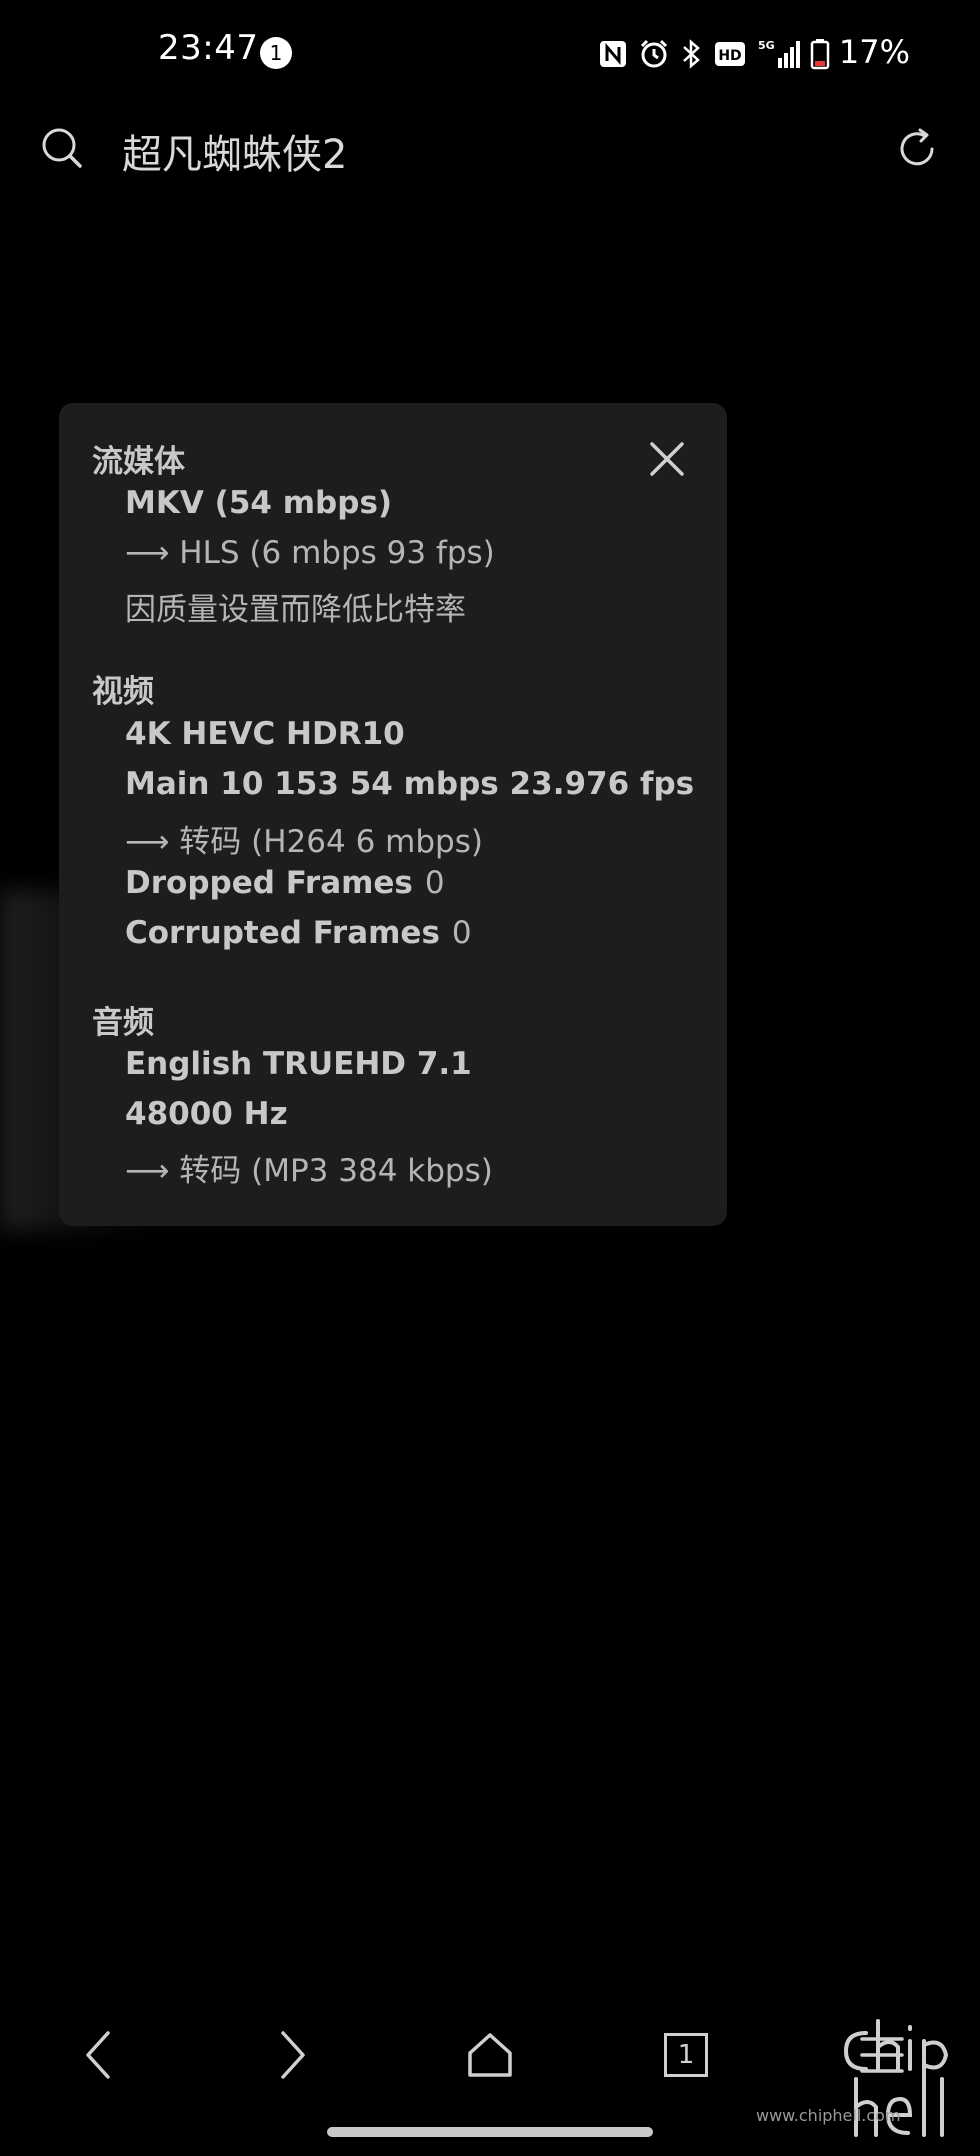 The image size is (980, 2156). I want to click on search-button, so click(63, 149).